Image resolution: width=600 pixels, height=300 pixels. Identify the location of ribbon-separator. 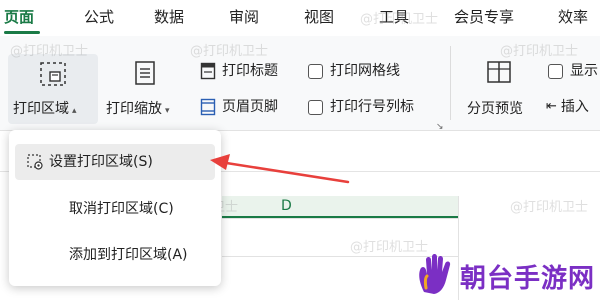
(450, 83).